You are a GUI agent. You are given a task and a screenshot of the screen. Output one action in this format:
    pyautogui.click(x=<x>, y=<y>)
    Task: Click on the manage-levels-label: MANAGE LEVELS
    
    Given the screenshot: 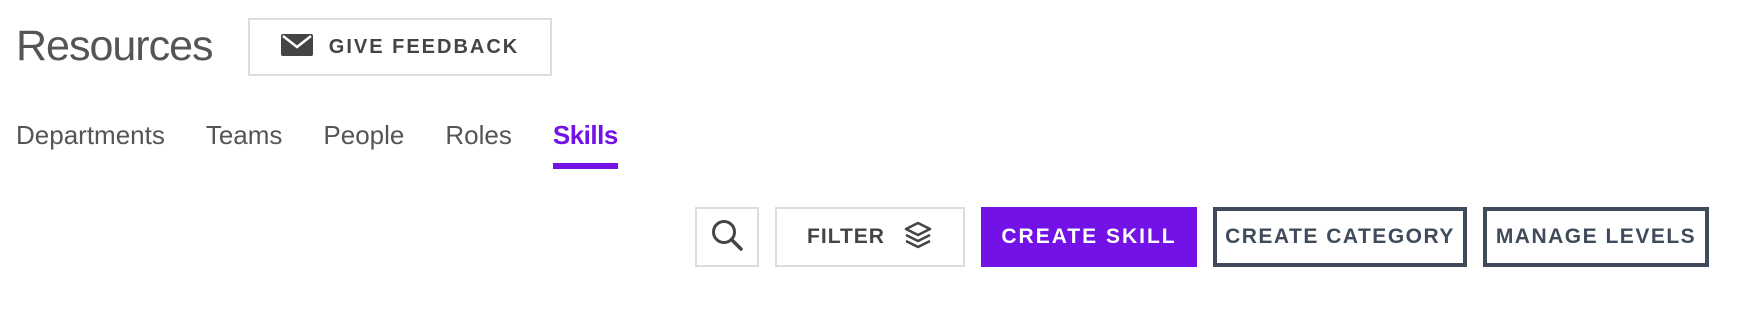 What is the action you would take?
    pyautogui.click(x=1596, y=236)
    